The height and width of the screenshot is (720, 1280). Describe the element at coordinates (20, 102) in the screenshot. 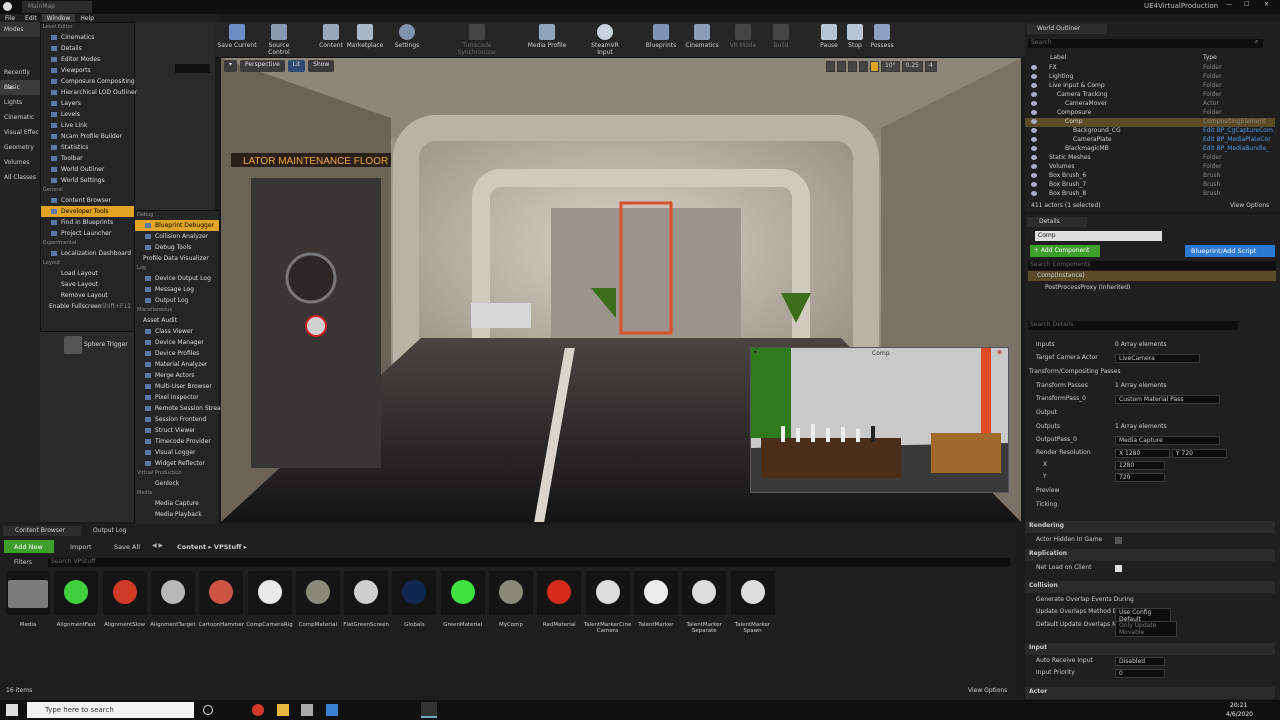

I see `mode-cat-lights: Lights` at that location.